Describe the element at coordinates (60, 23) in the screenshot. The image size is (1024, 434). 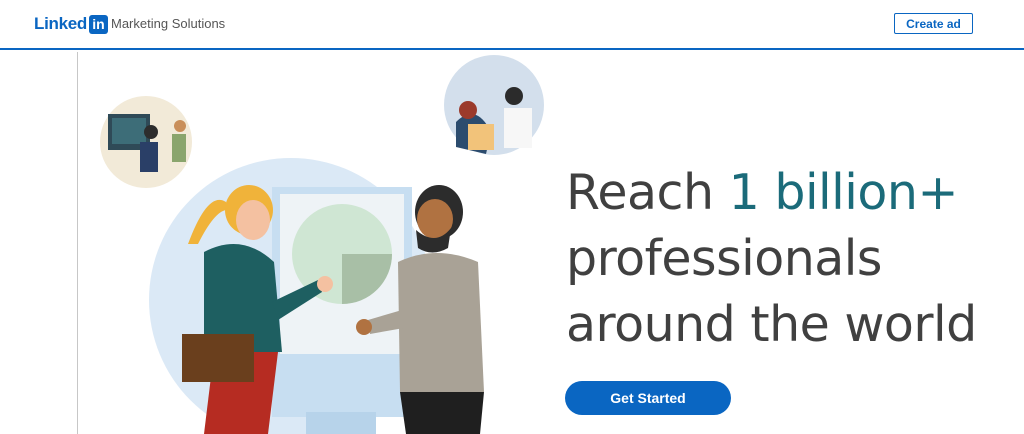
I see `logo-word: Linked` at that location.